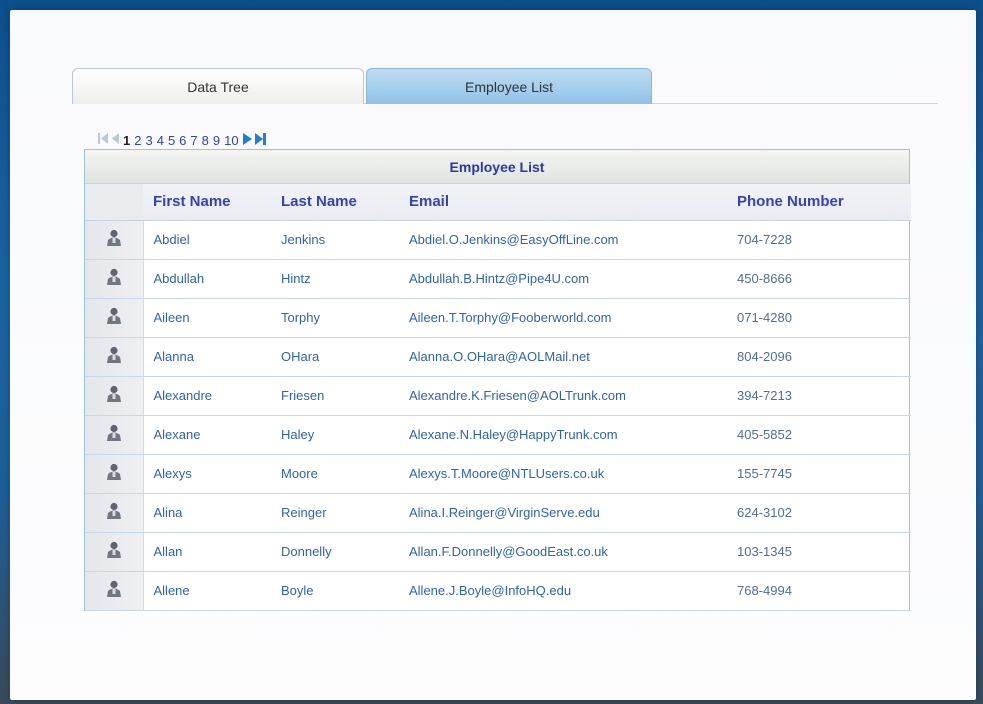 Image resolution: width=983 pixels, height=704 pixels. What do you see at coordinates (819, 552) in the screenshot?
I see `cell-phone-number: 103-1345` at bounding box center [819, 552].